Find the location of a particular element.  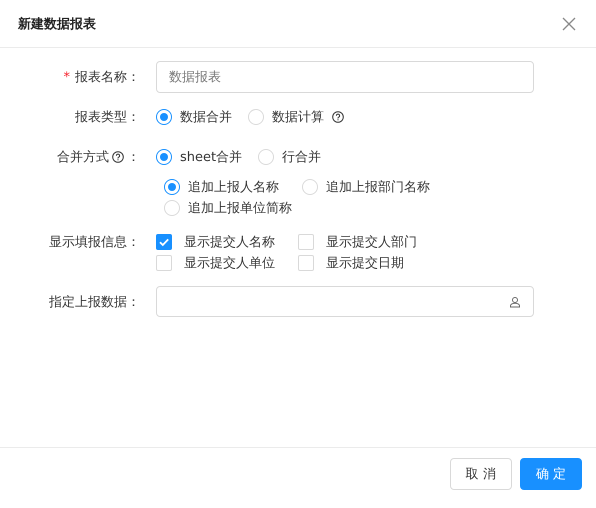

option-label: 数据合并 is located at coordinates (206, 117).